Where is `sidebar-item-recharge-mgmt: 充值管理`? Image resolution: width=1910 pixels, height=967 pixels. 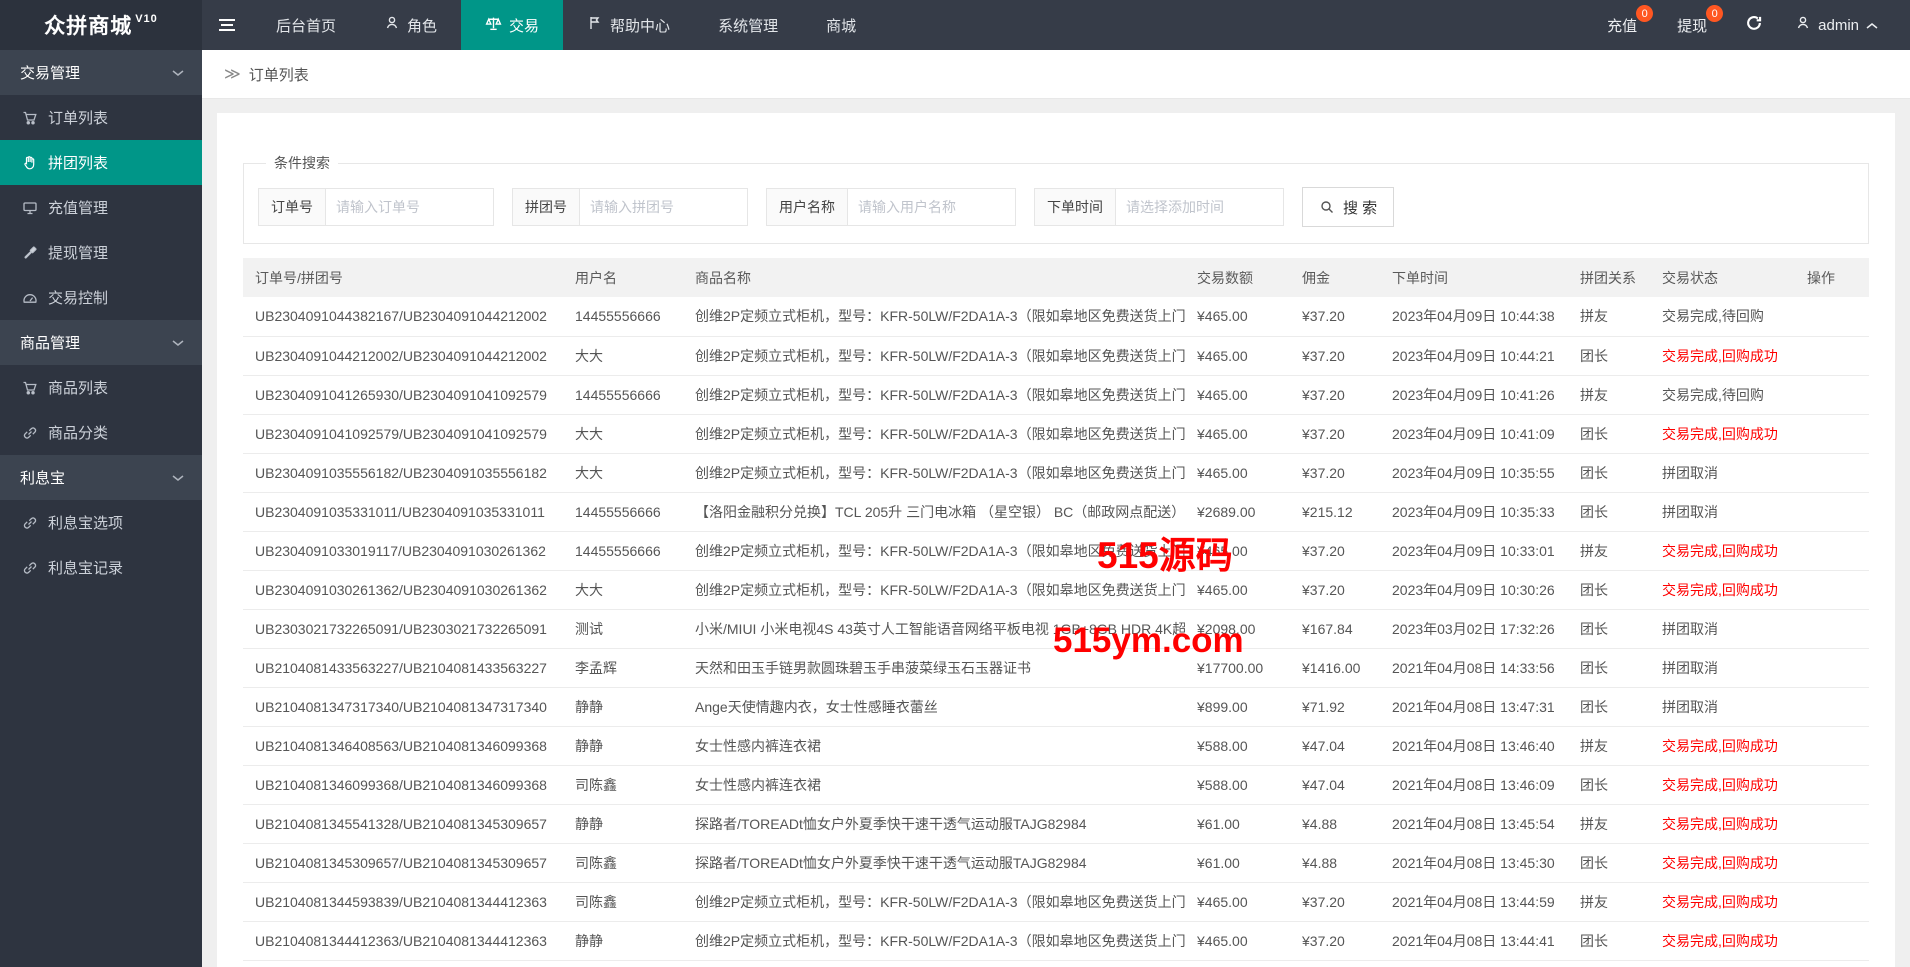 sidebar-item-recharge-mgmt: 充值管理 is located at coordinates (101, 207).